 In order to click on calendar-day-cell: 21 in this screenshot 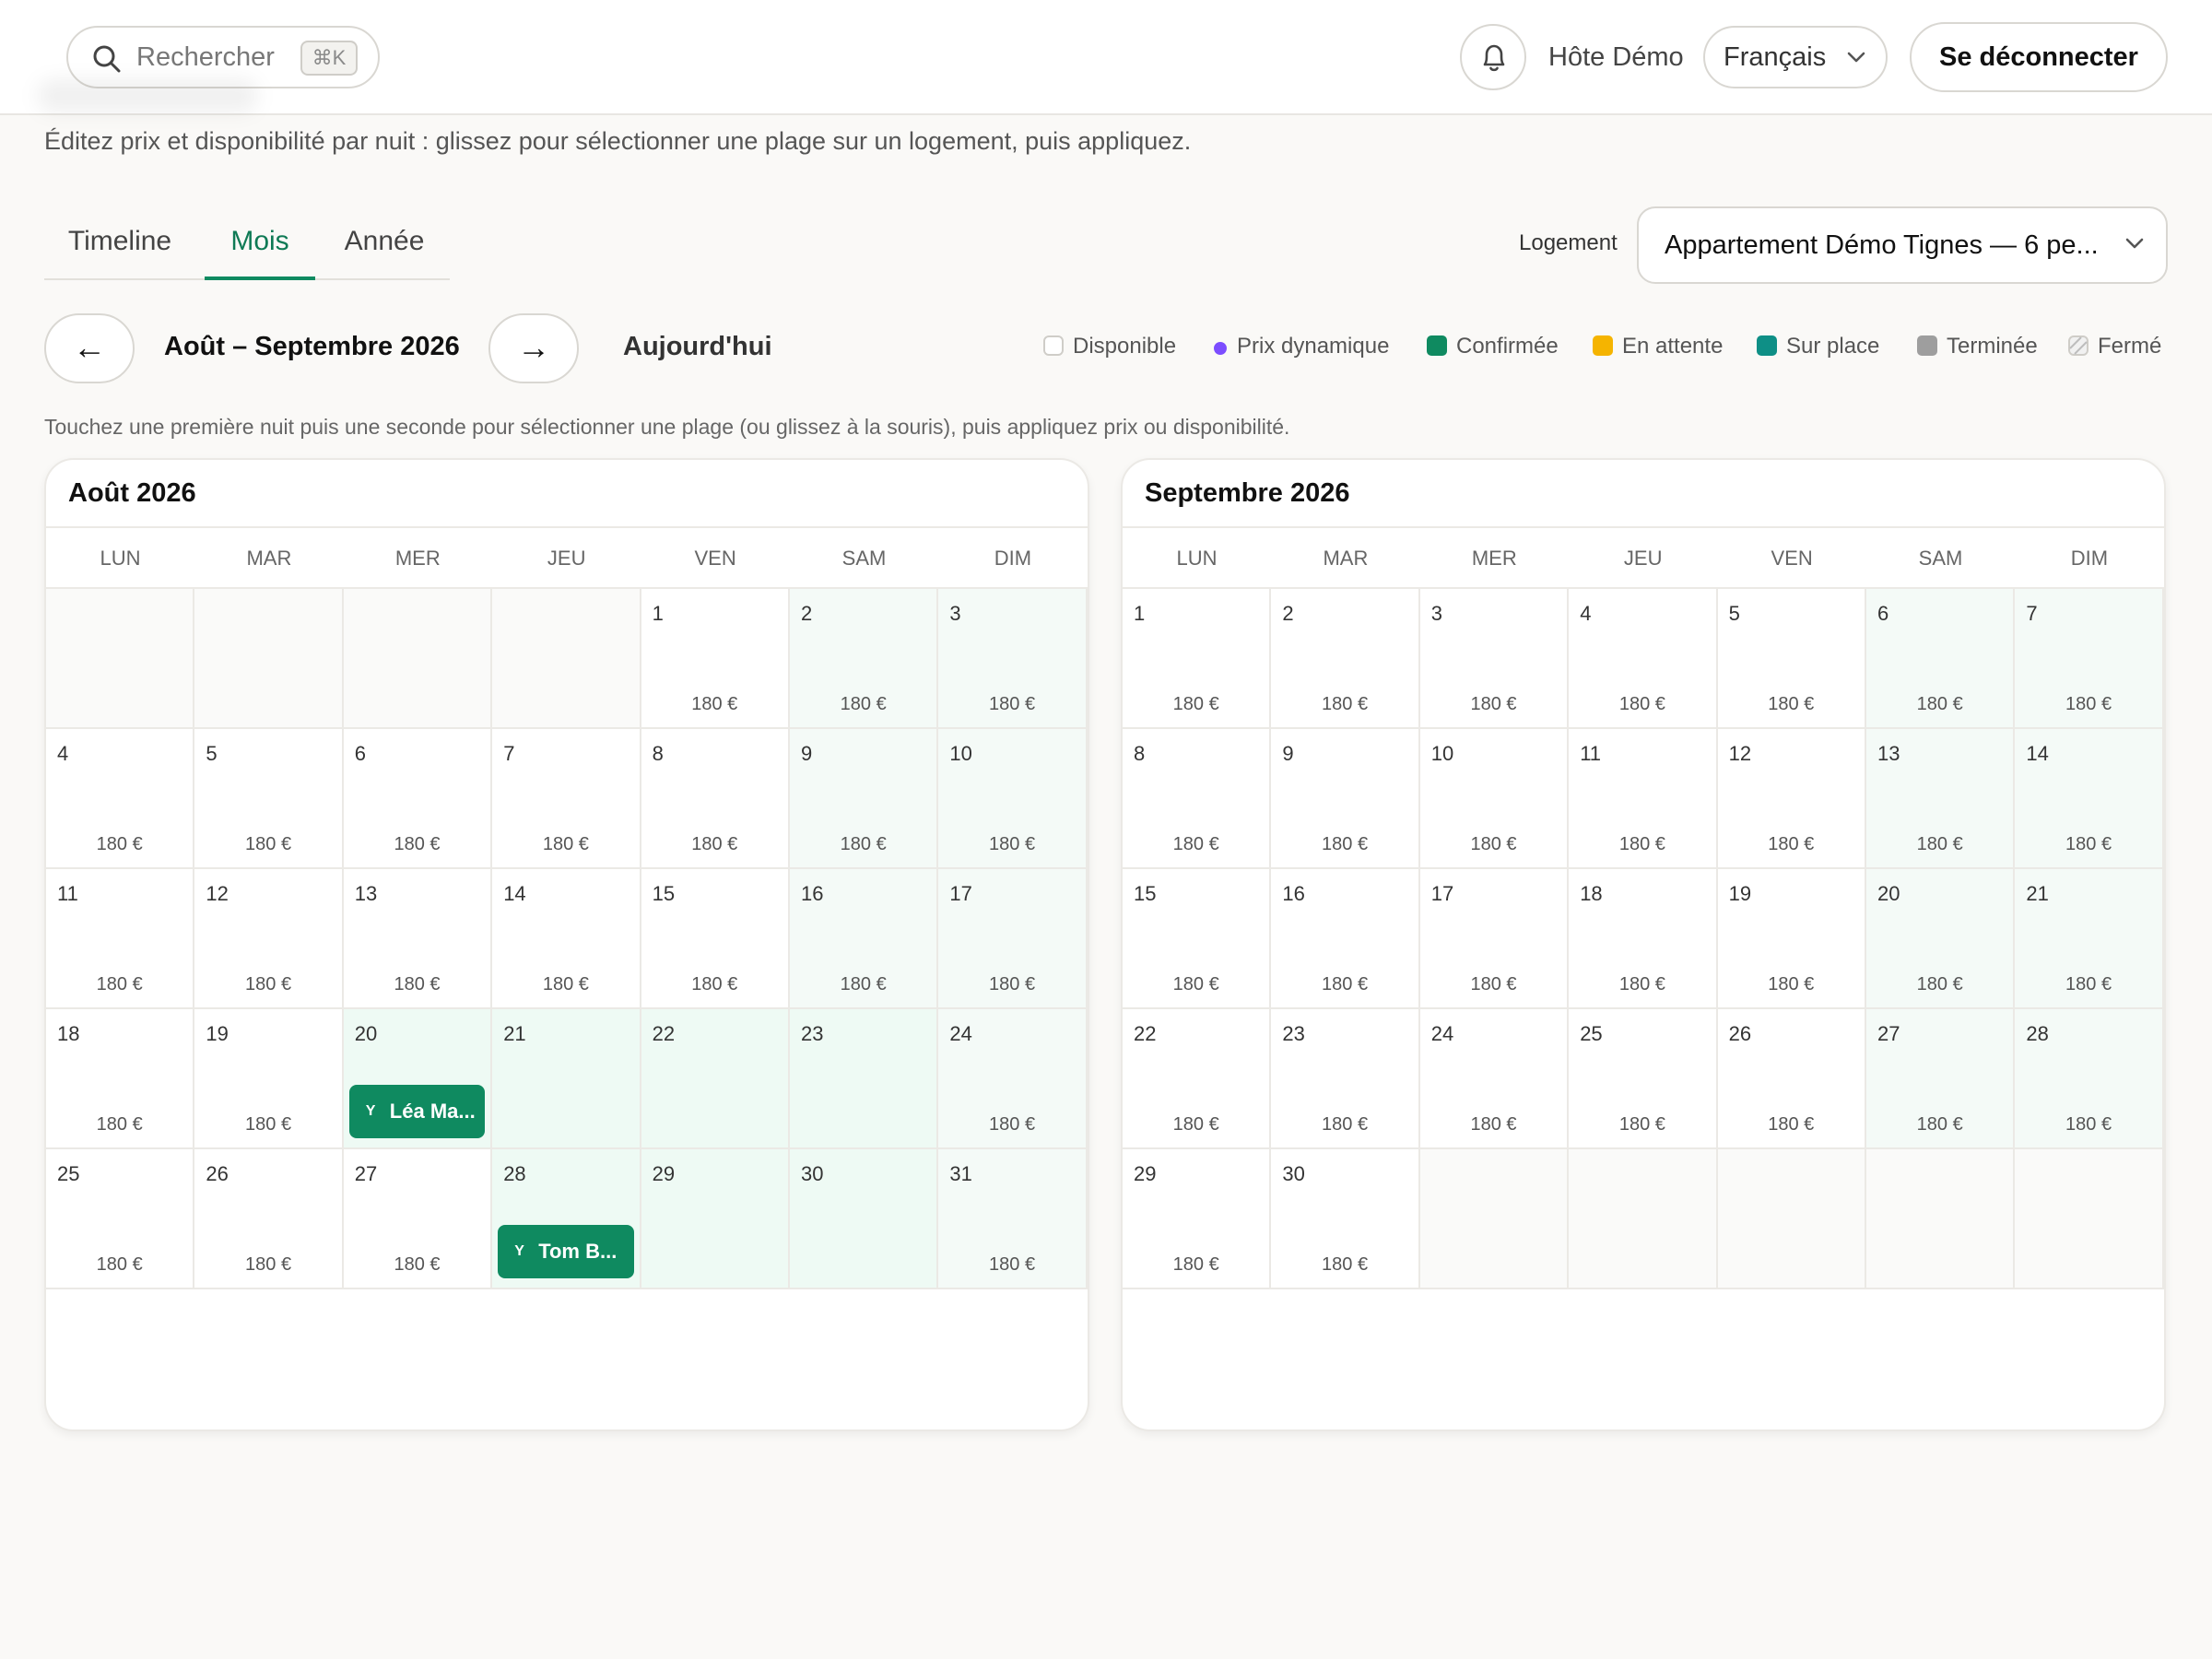, I will do `click(566, 1079)`.